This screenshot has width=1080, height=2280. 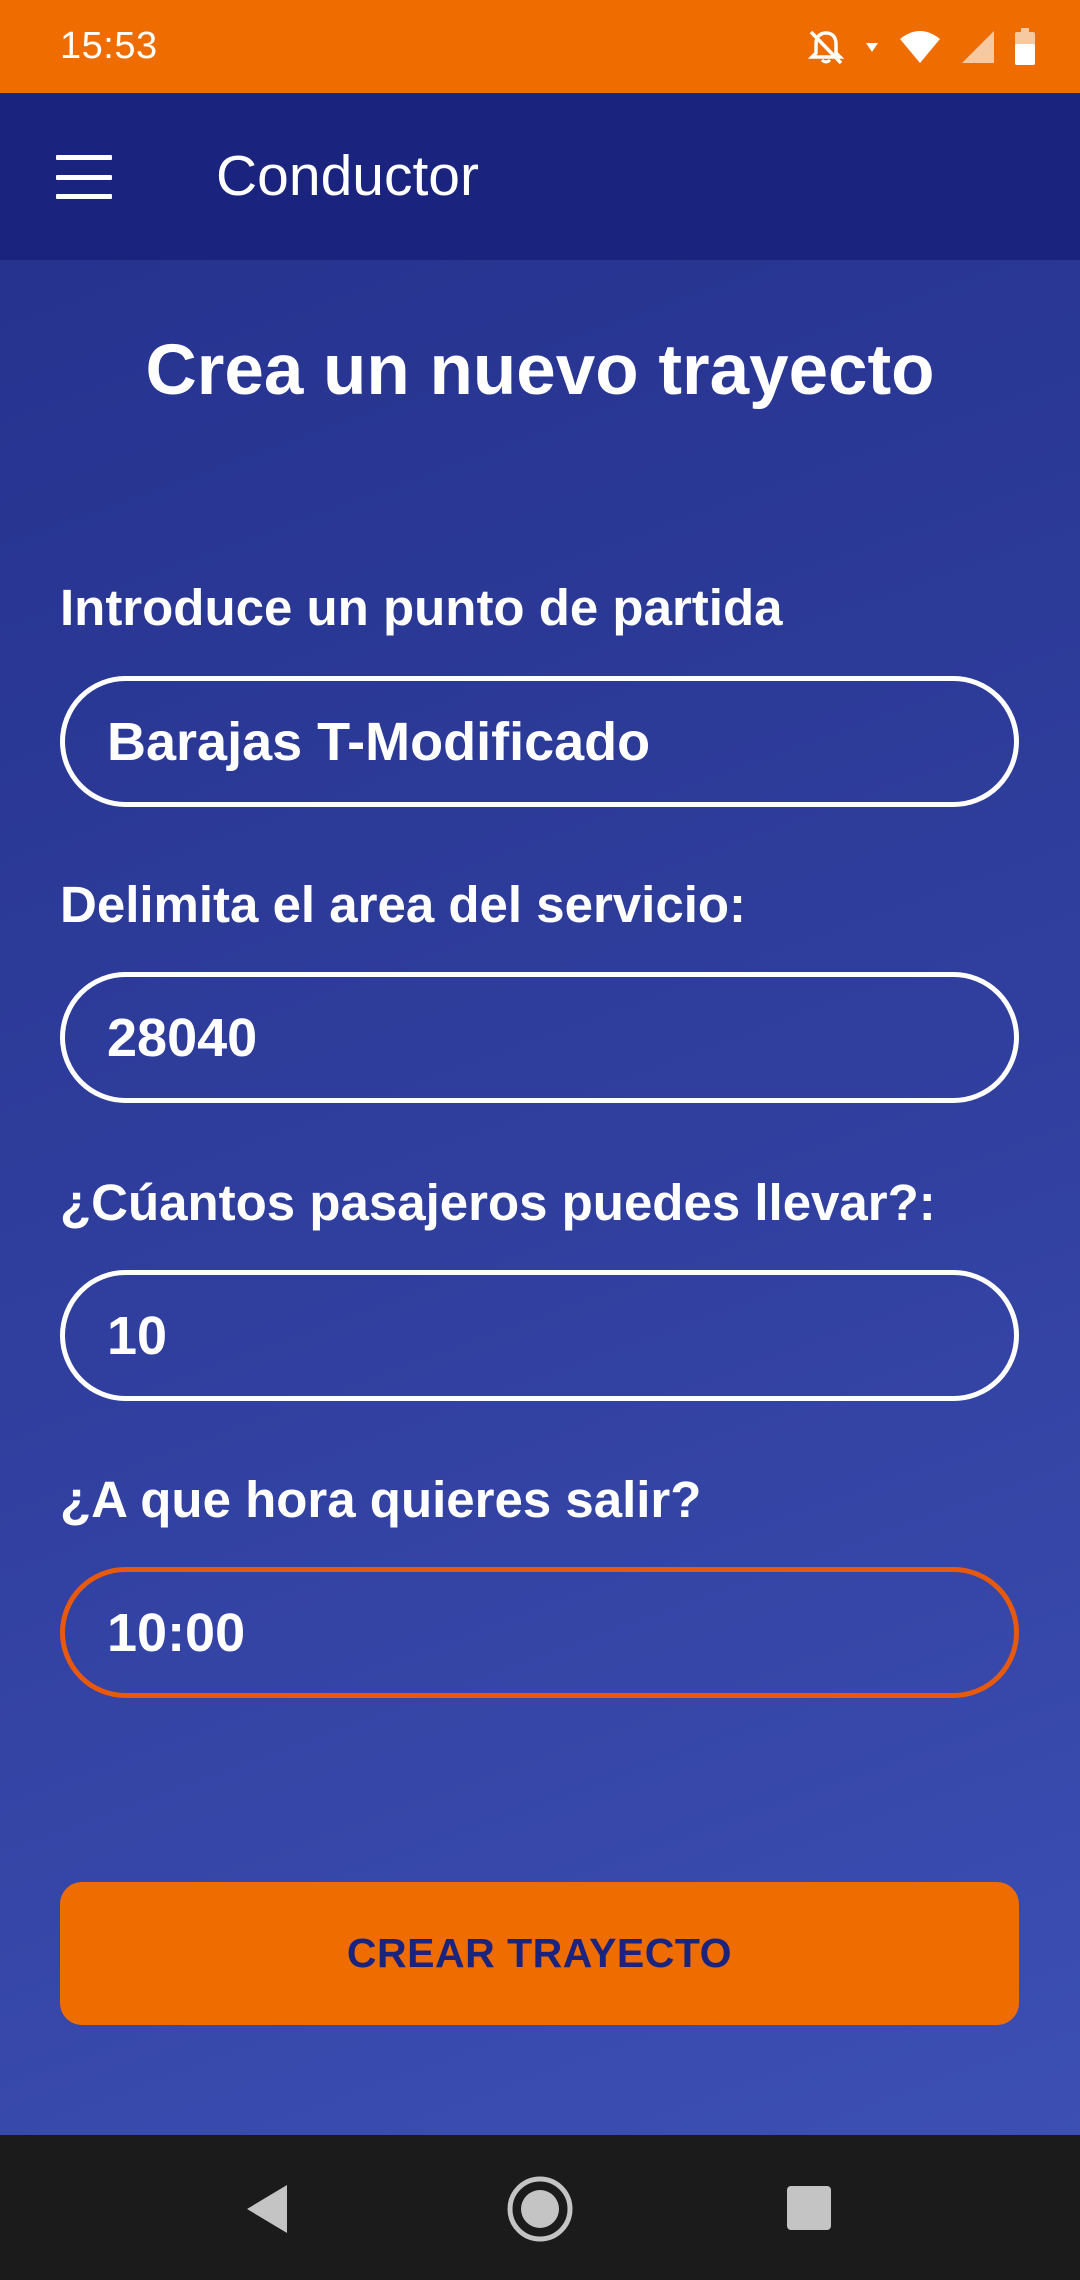 What do you see at coordinates (978, 47) in the screenshot?
I see `signal-icon` at bounding box center [978, 47].